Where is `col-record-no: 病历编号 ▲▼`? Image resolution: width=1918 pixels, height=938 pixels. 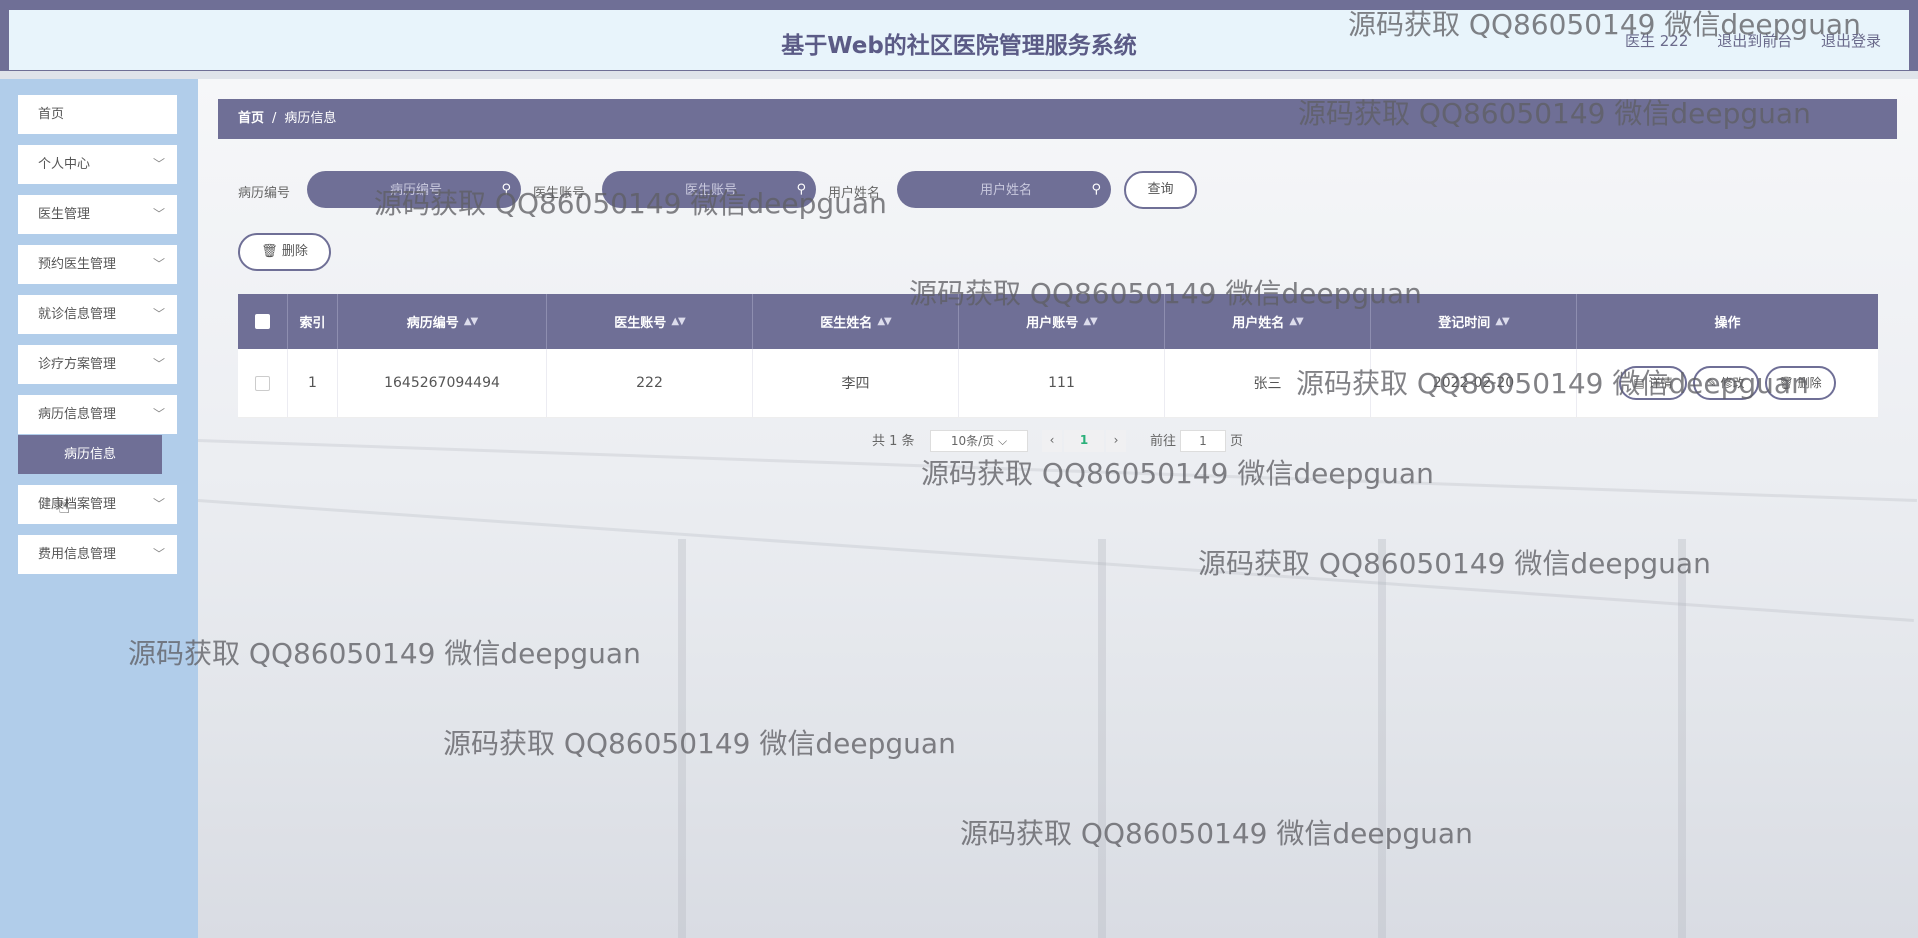
col-record-no: 病历编号 ▲▼ is located at coordinates (442, 321).